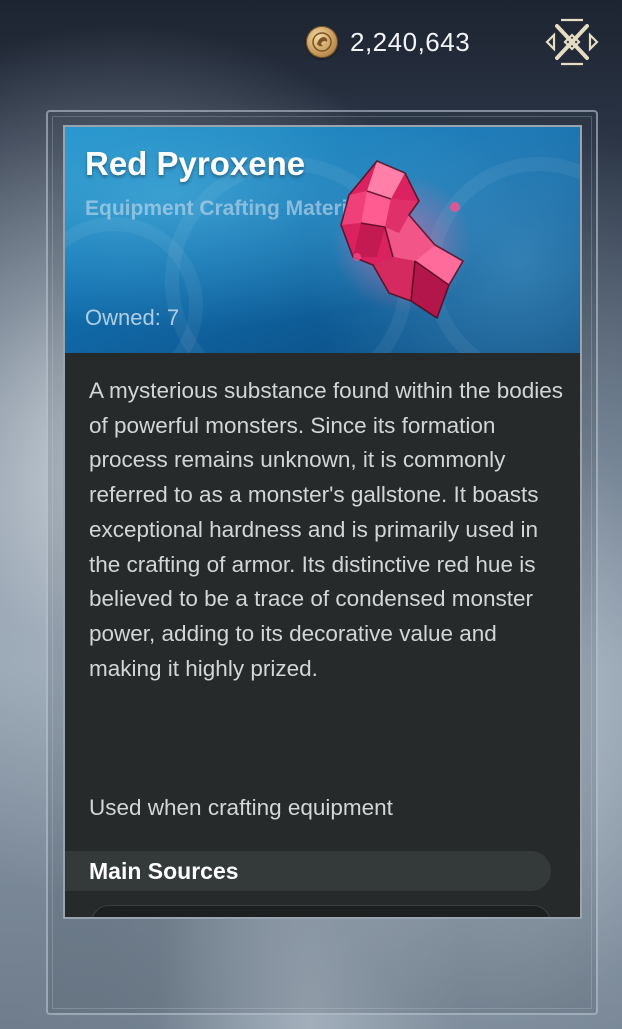 This screenshot has width=622, height=1029. I want to click on owned-count-label: Owned: 7, so click(132, 318).